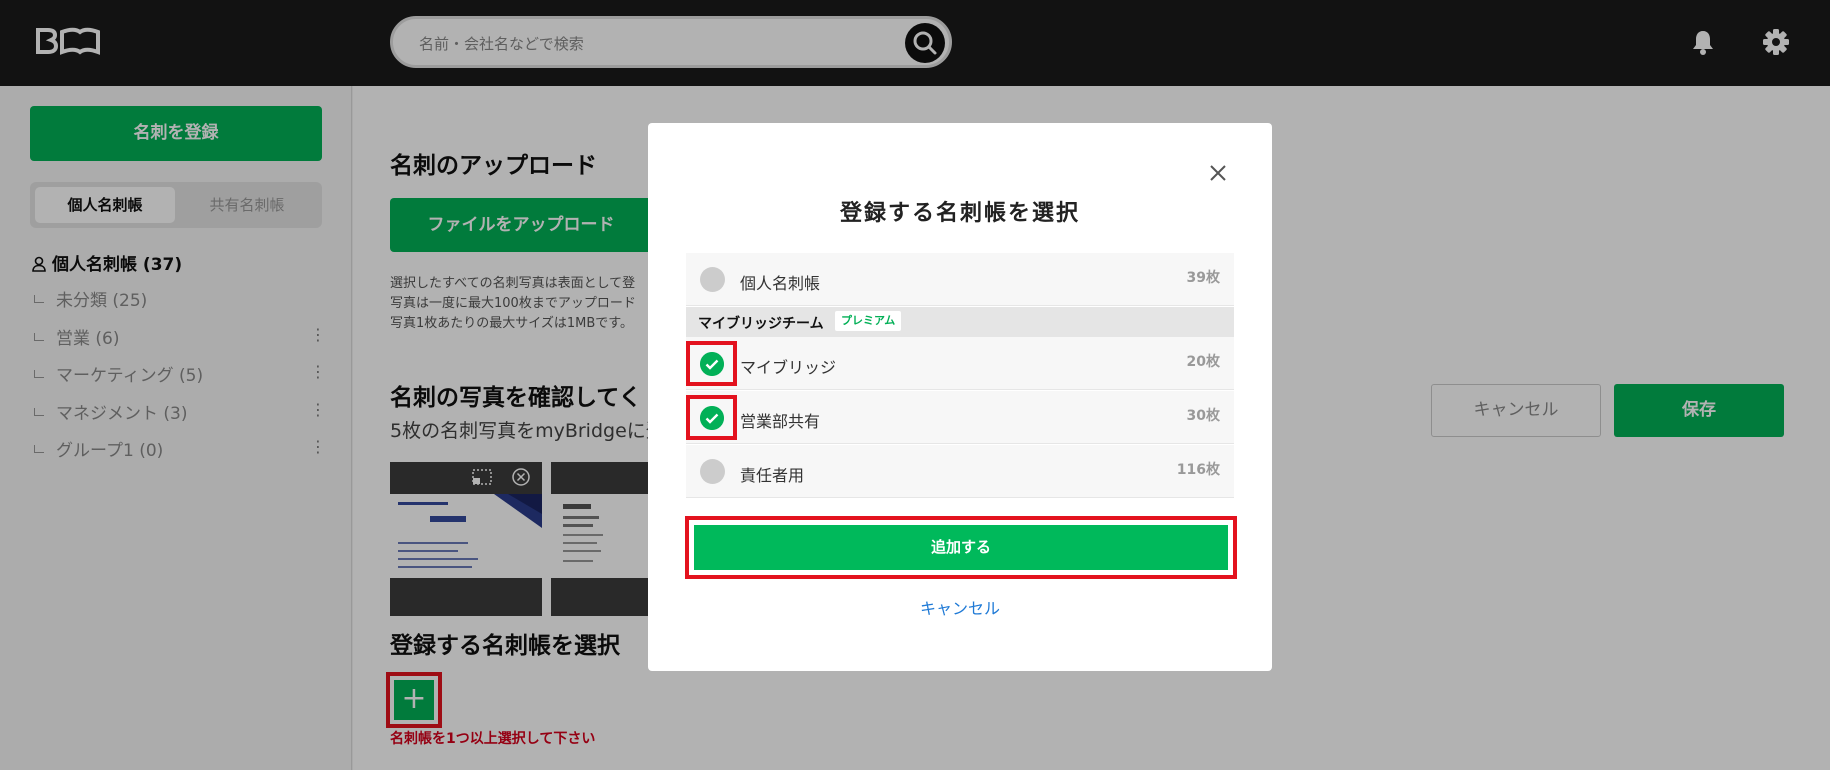 This screenshot has height=770, width=1830. What do you see at coordinates (960, 322) in the screenshot?
I see `team-header: マイブリッジチーム プレミアム` at bounding box center [960, 322].